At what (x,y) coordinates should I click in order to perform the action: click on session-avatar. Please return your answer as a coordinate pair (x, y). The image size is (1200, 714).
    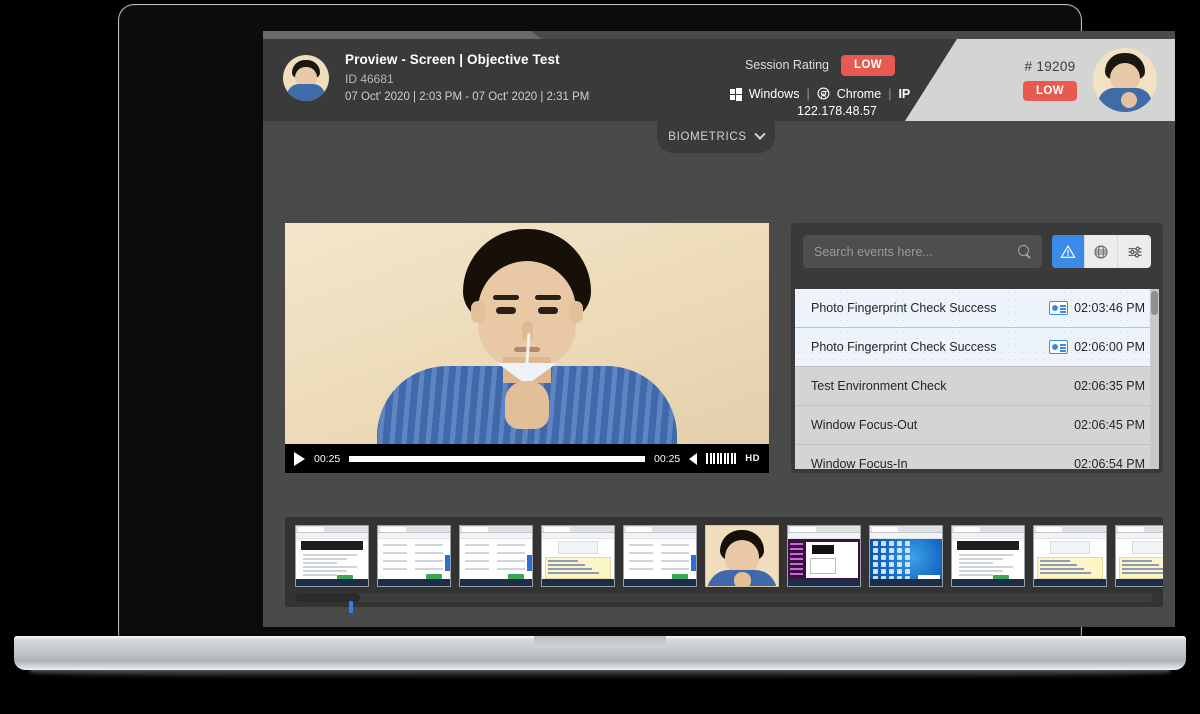
    Looking at the image, I should click on (306, 78).